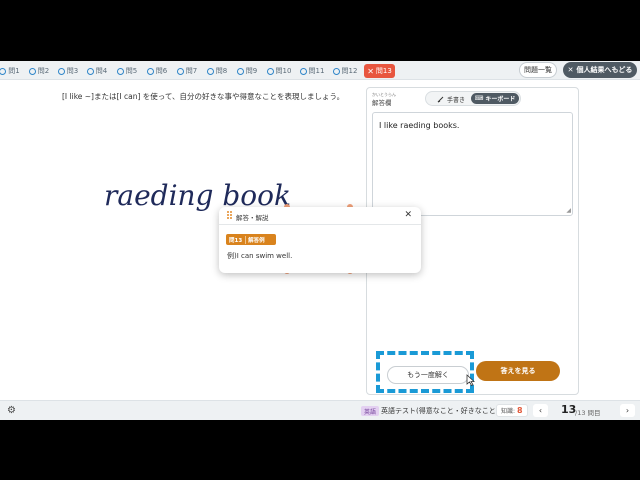 Image resolution: width=640 pixels, height=480 pixels. I want to click on tab-q5: 問5, so click(127, 71).